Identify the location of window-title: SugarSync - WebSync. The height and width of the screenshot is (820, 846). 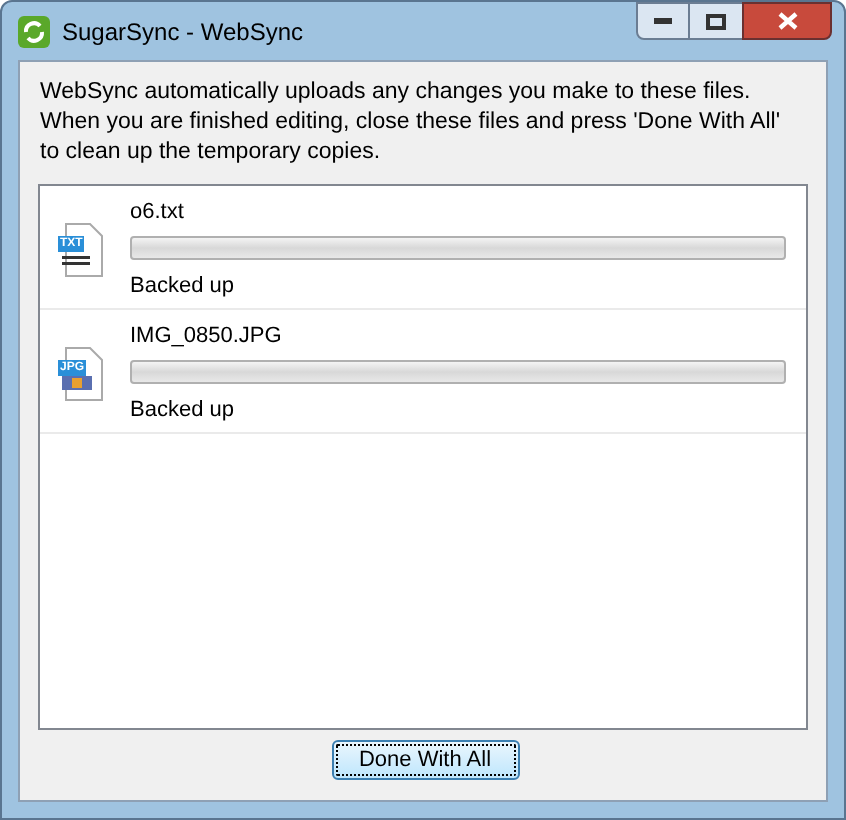
(182, 32).